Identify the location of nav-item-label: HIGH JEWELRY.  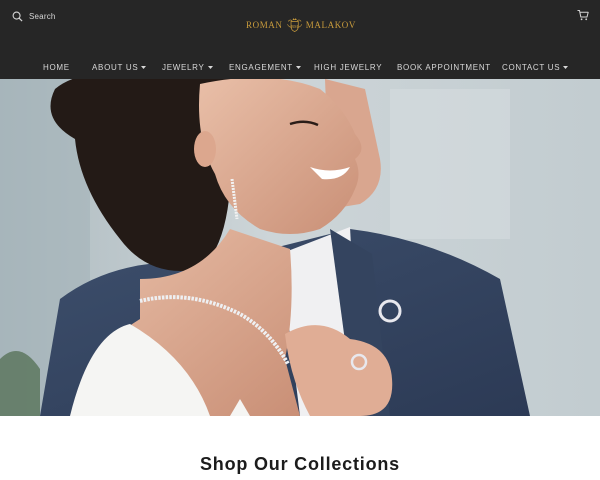
(348, 67).